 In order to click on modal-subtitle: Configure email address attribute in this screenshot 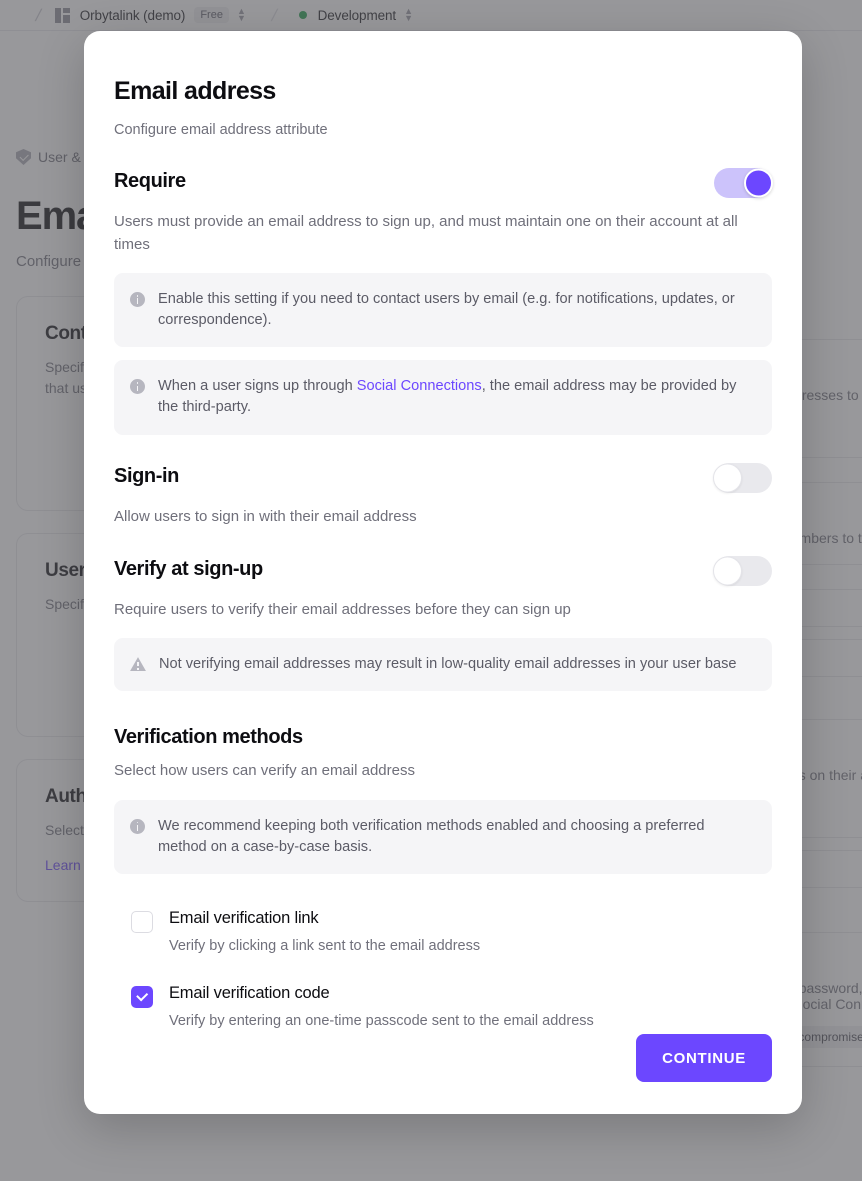, I will do `click(221, 129)`.